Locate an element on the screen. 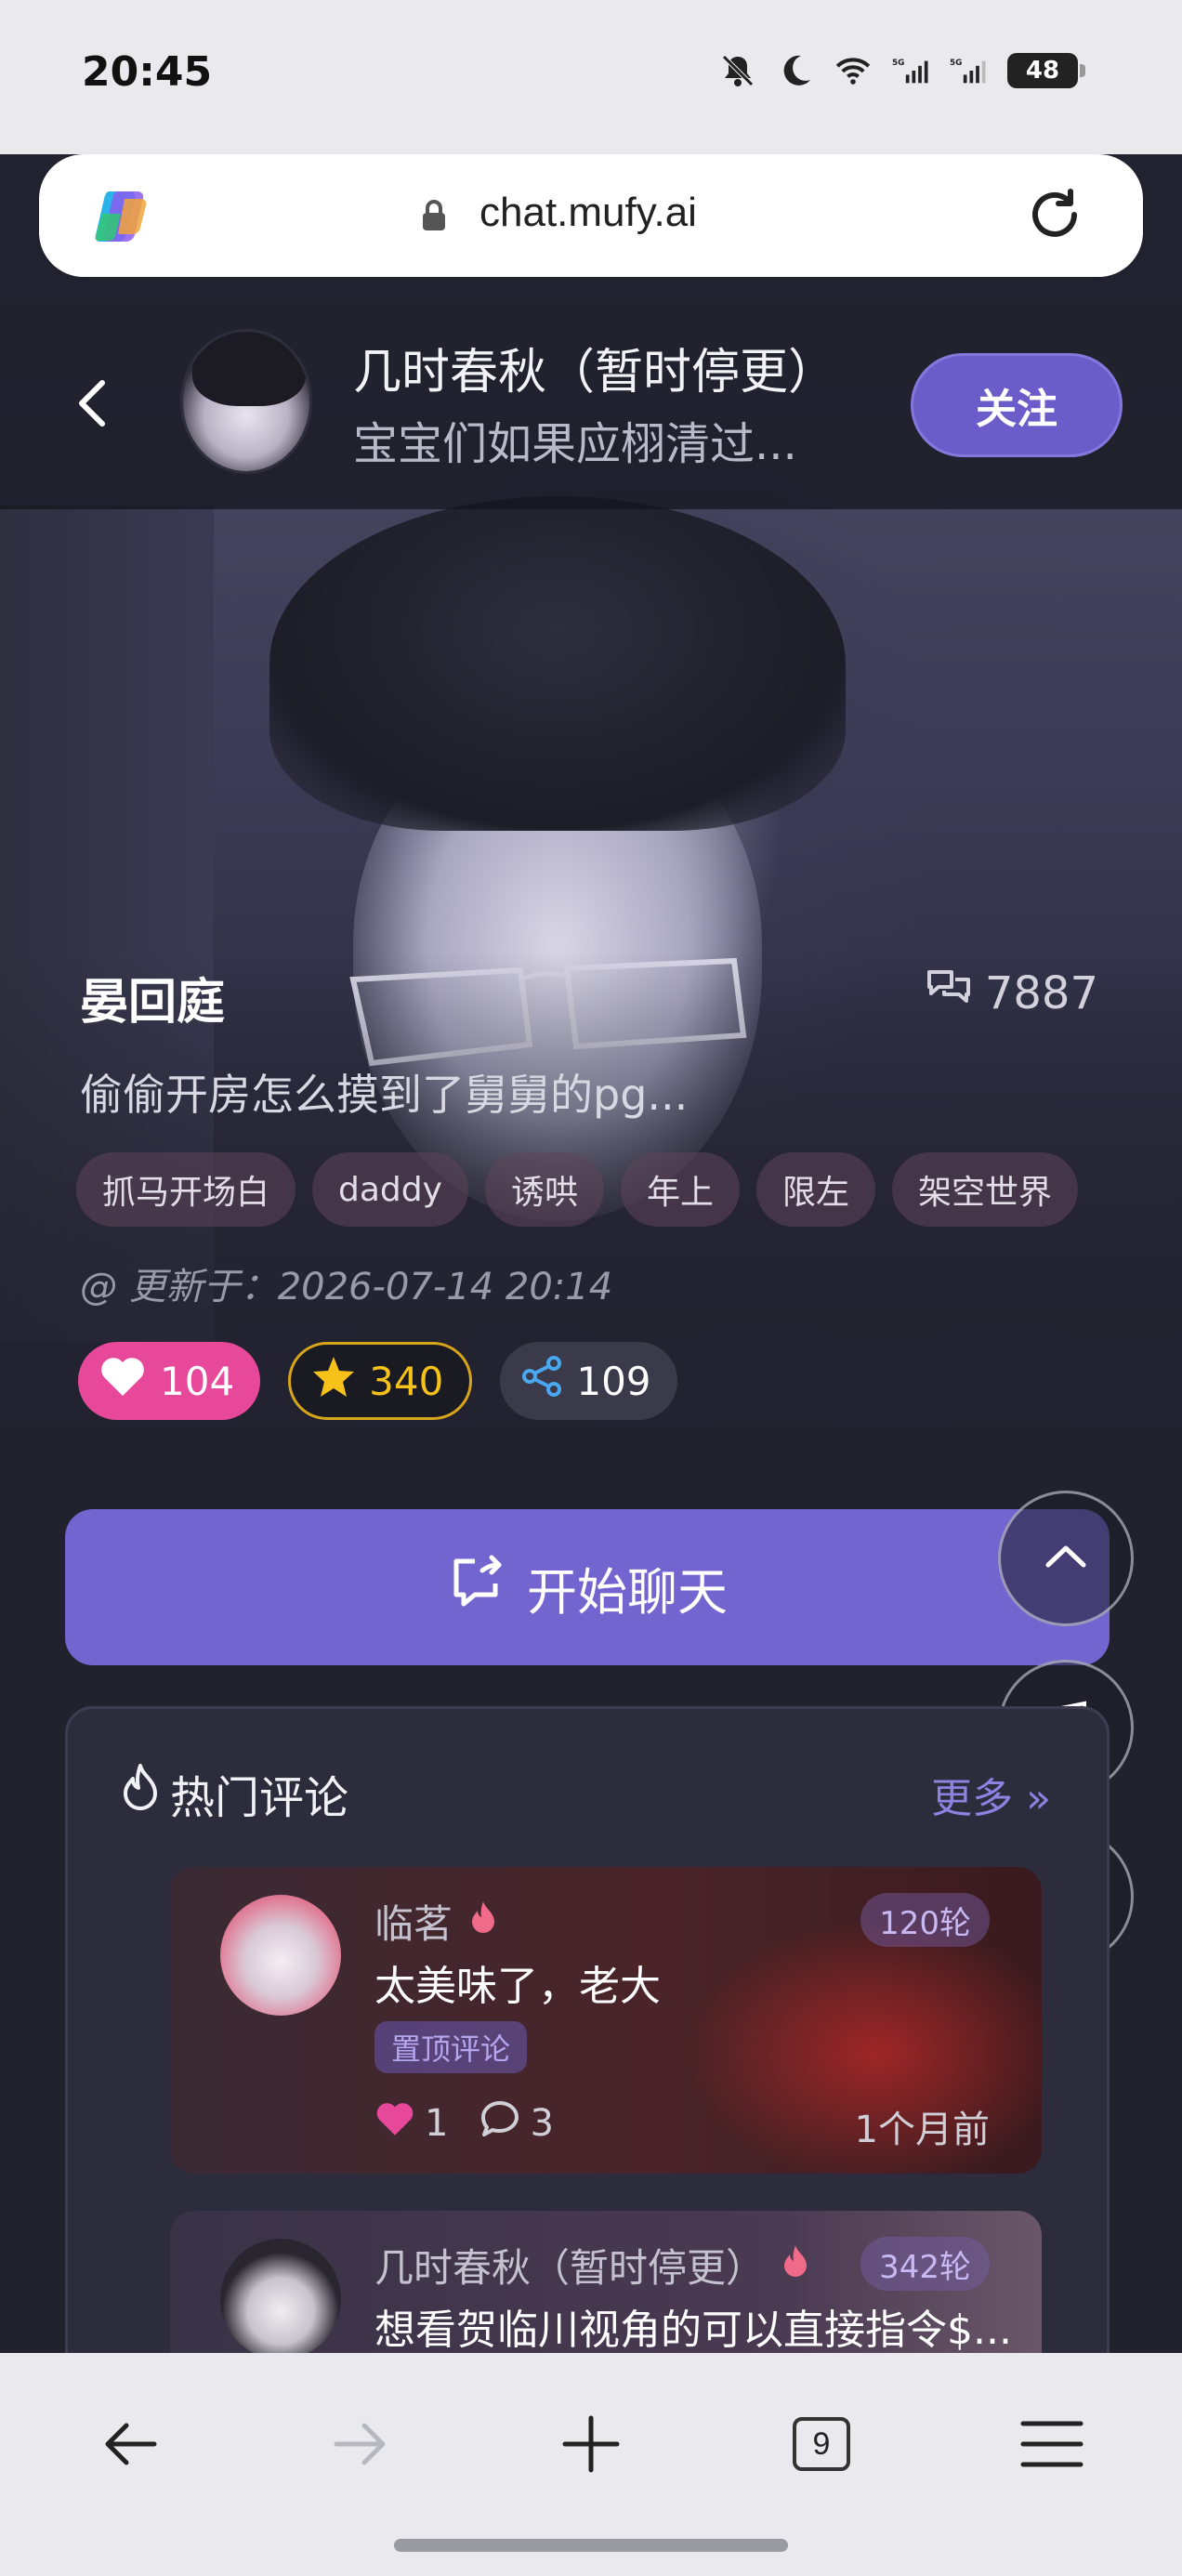  copilot-logo-icon is located at coordinates (123, 216).